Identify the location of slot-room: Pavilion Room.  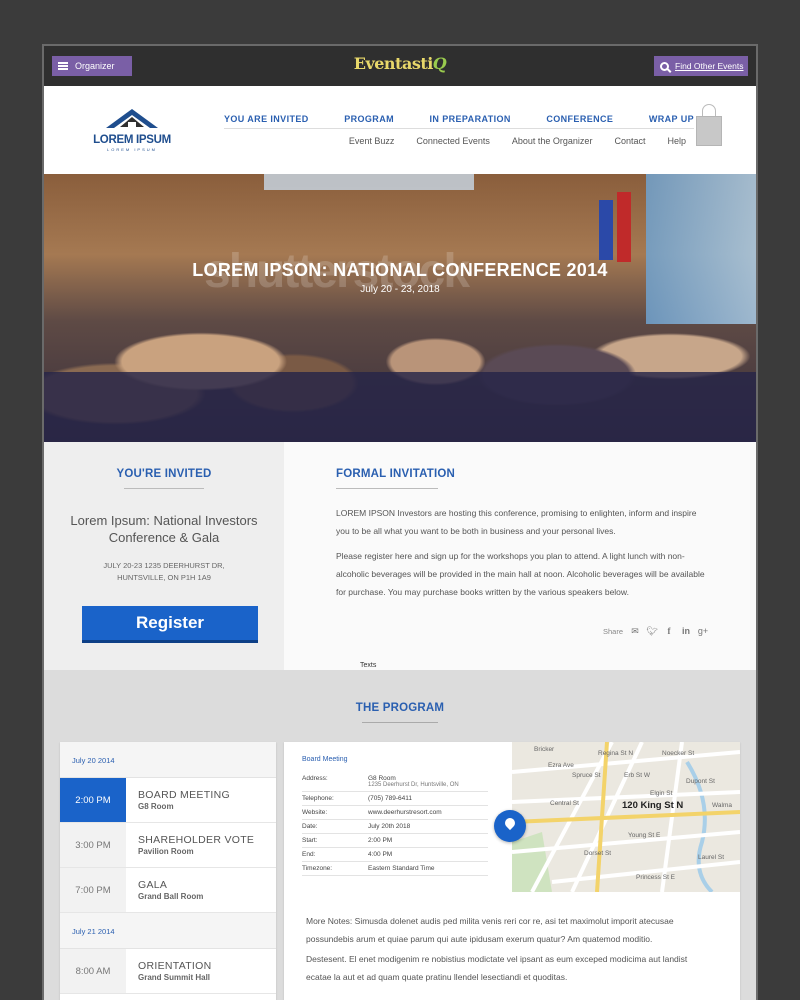
(166, 851).